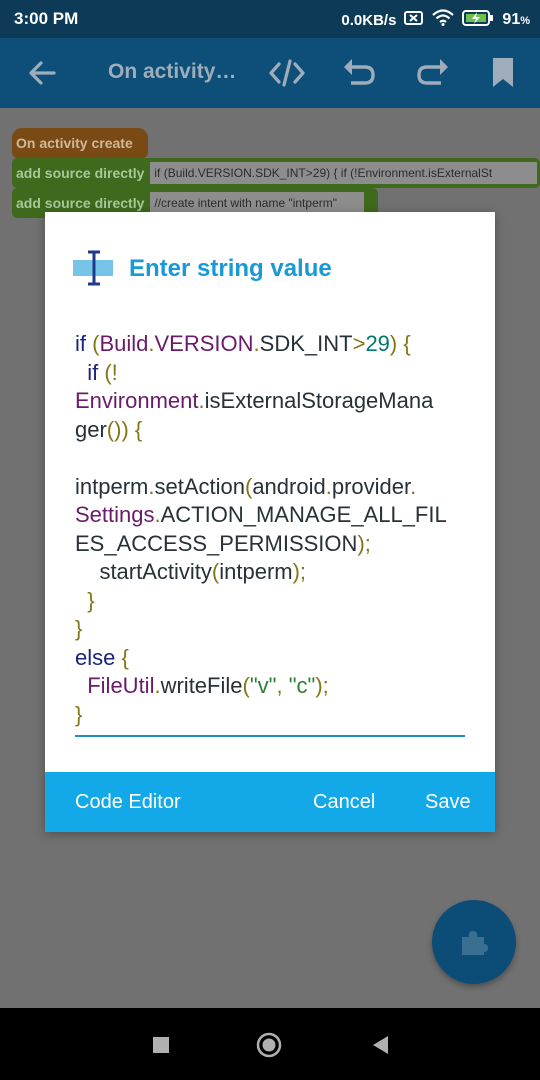  Describe the element at coordinates (432, 73) in the screenshot. I see `redo-icon` at that location.